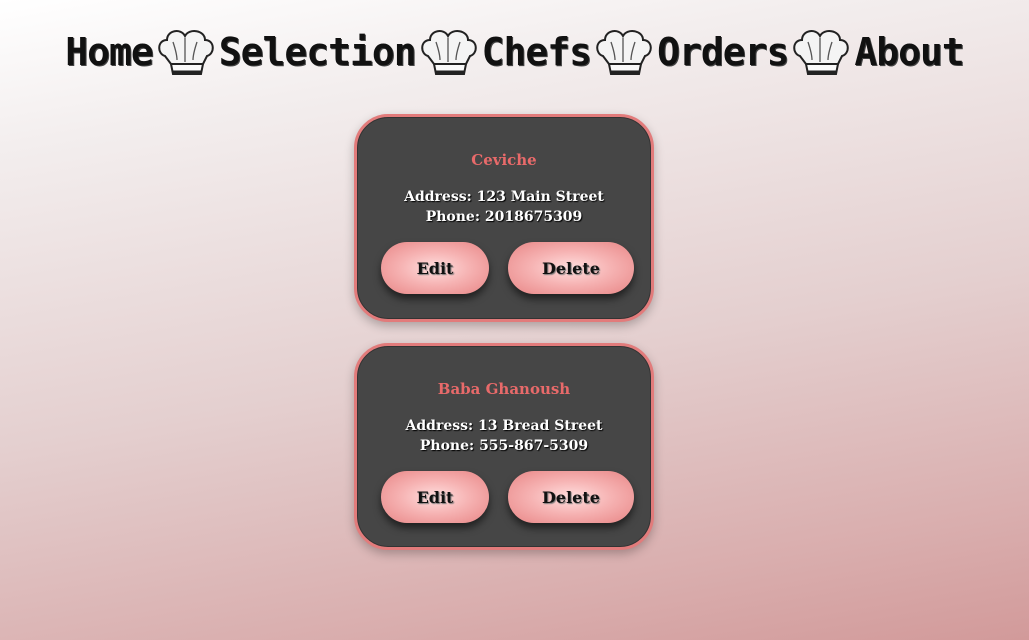 The image size is (1029, 640). I want to click on restaurant-name: Baba Ghanoush, so click(504, 389).